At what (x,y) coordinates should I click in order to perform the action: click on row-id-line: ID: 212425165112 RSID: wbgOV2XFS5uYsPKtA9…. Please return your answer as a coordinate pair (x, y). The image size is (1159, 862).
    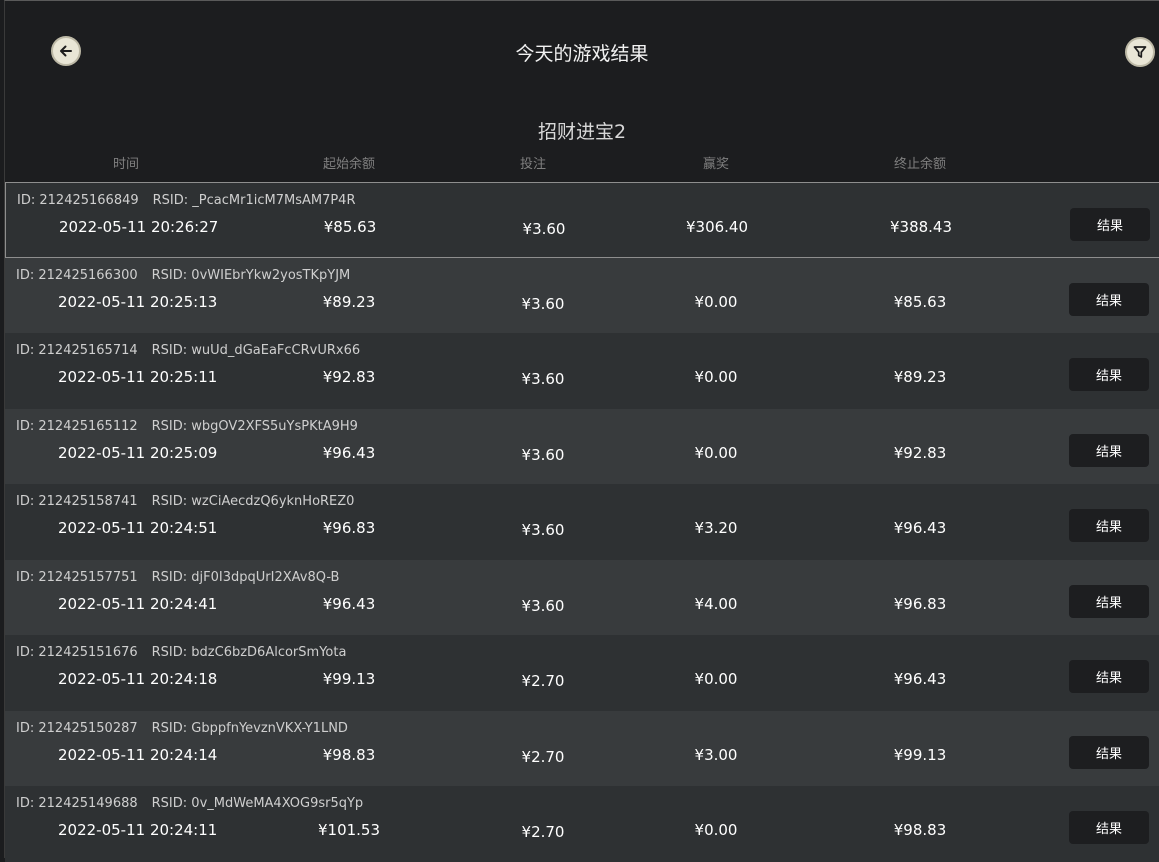
    Looking at the image, I should click on (187, 426).